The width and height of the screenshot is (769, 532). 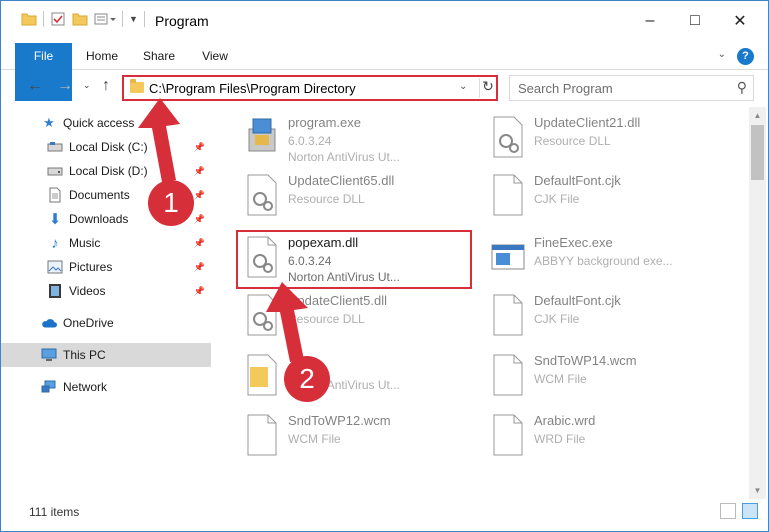 What do you see at coordinates (43, 19) in the screenshot?
I see `divider` at bounding box center [43, 19].